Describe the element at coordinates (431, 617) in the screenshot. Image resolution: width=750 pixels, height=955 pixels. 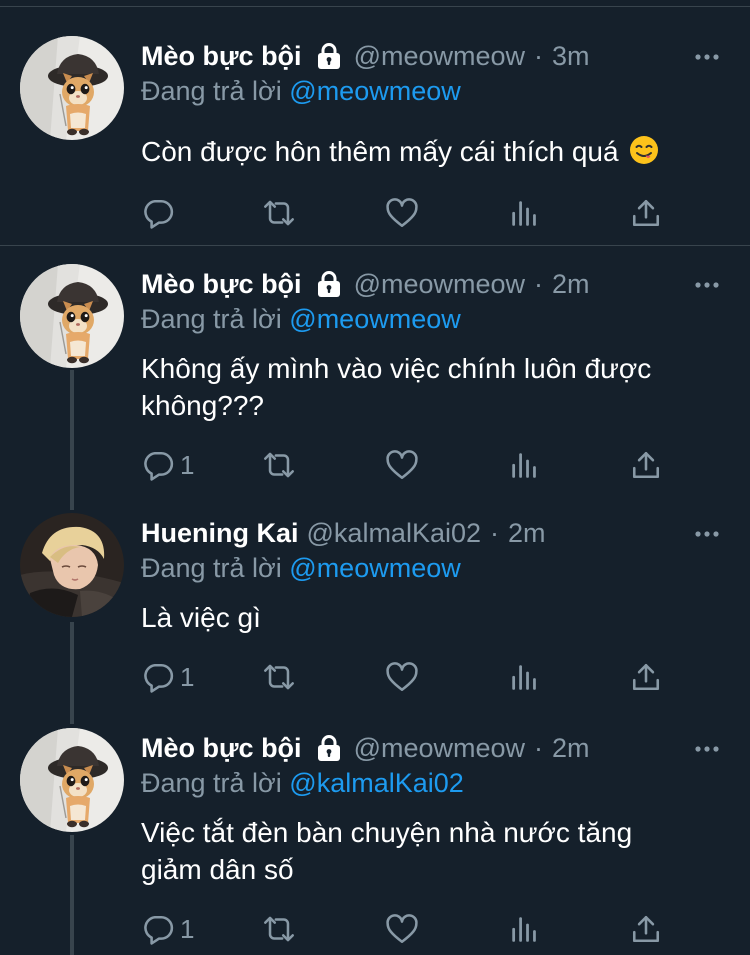
I see `tweet-text: Là việc gì` at that location.